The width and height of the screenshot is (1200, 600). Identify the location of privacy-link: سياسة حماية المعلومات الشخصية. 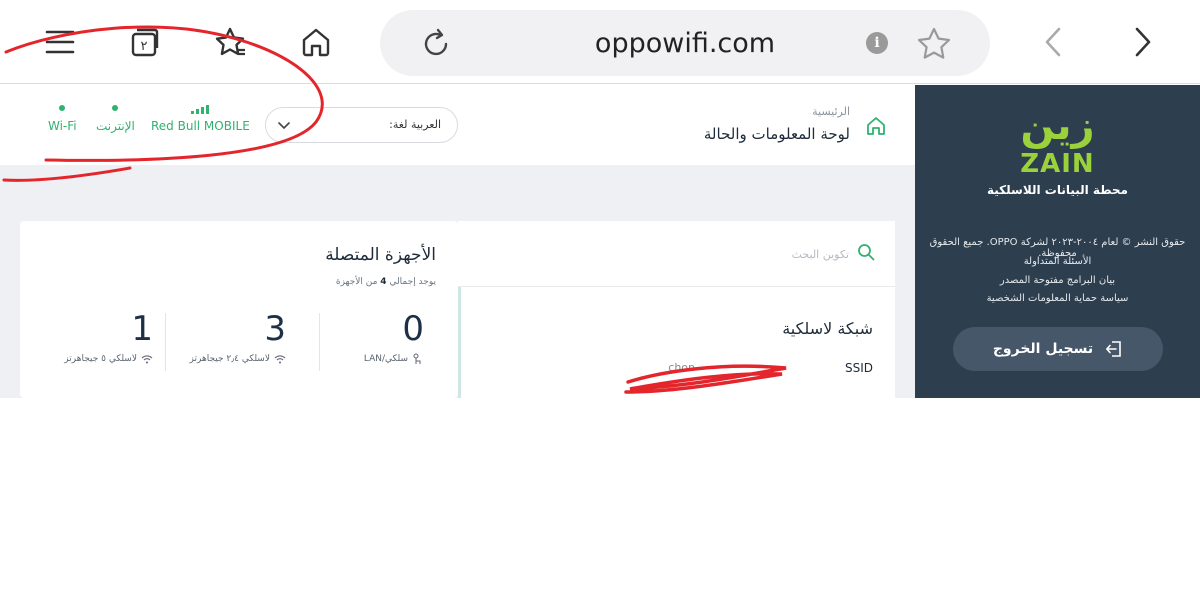
(1057, 298).